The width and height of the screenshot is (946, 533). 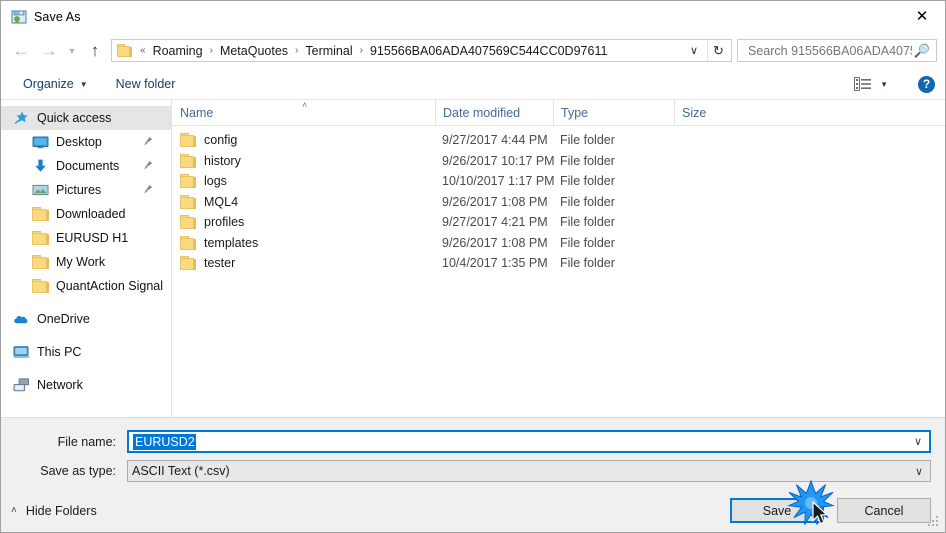 What do you see at coordinates (495, 222) in the screenshot?
I see `file-date: 9/27/2017 4:21 PM` at bounding box center [495, 222].